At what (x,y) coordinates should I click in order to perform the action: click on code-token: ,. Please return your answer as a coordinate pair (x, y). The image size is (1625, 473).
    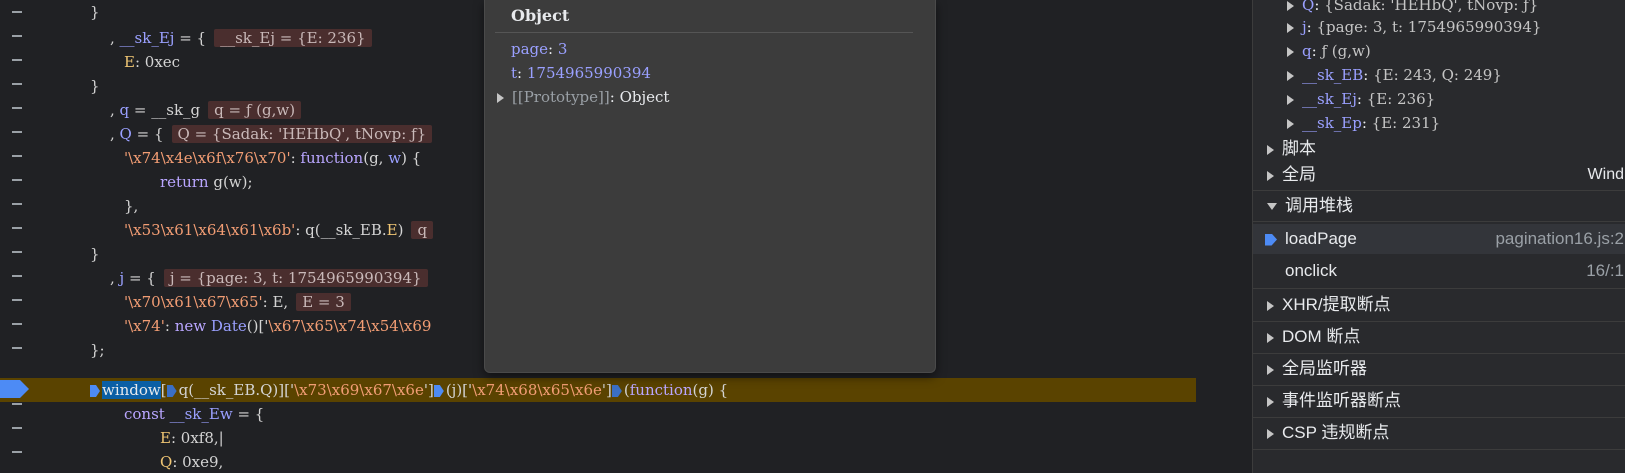
    Looking at the image, I should click on (115, 38).